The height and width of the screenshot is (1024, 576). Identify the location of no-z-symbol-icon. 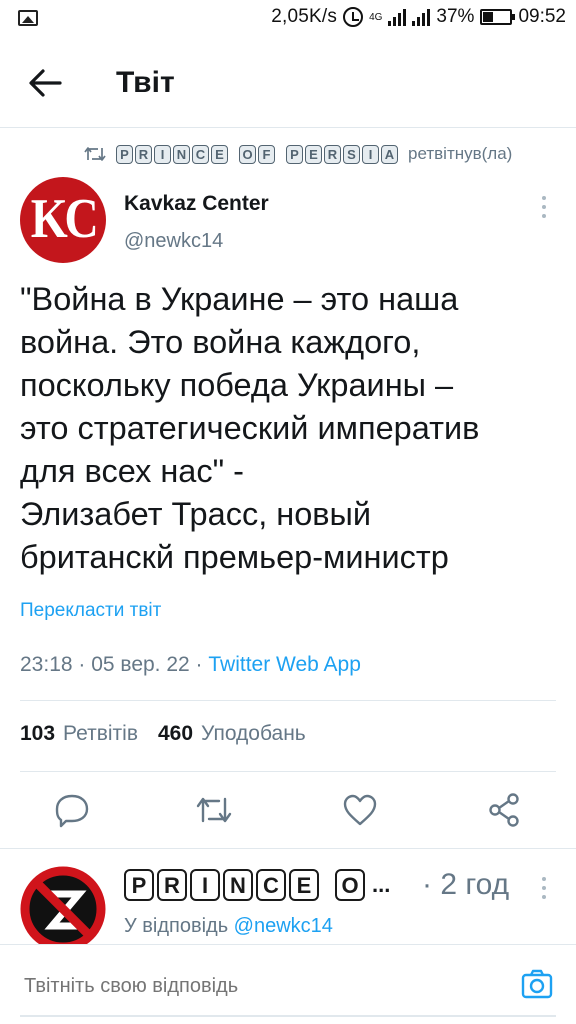
(63, 909).